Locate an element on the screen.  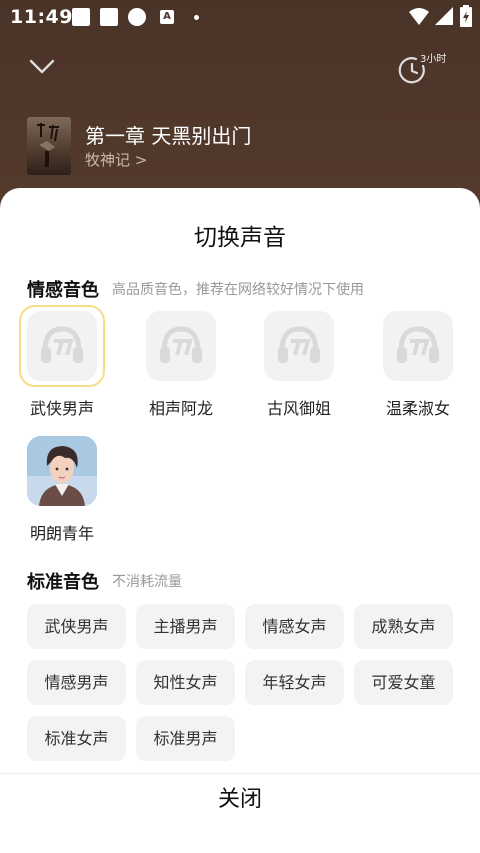
sheet-title: 切换声音 is located at coordinates (240, 238).